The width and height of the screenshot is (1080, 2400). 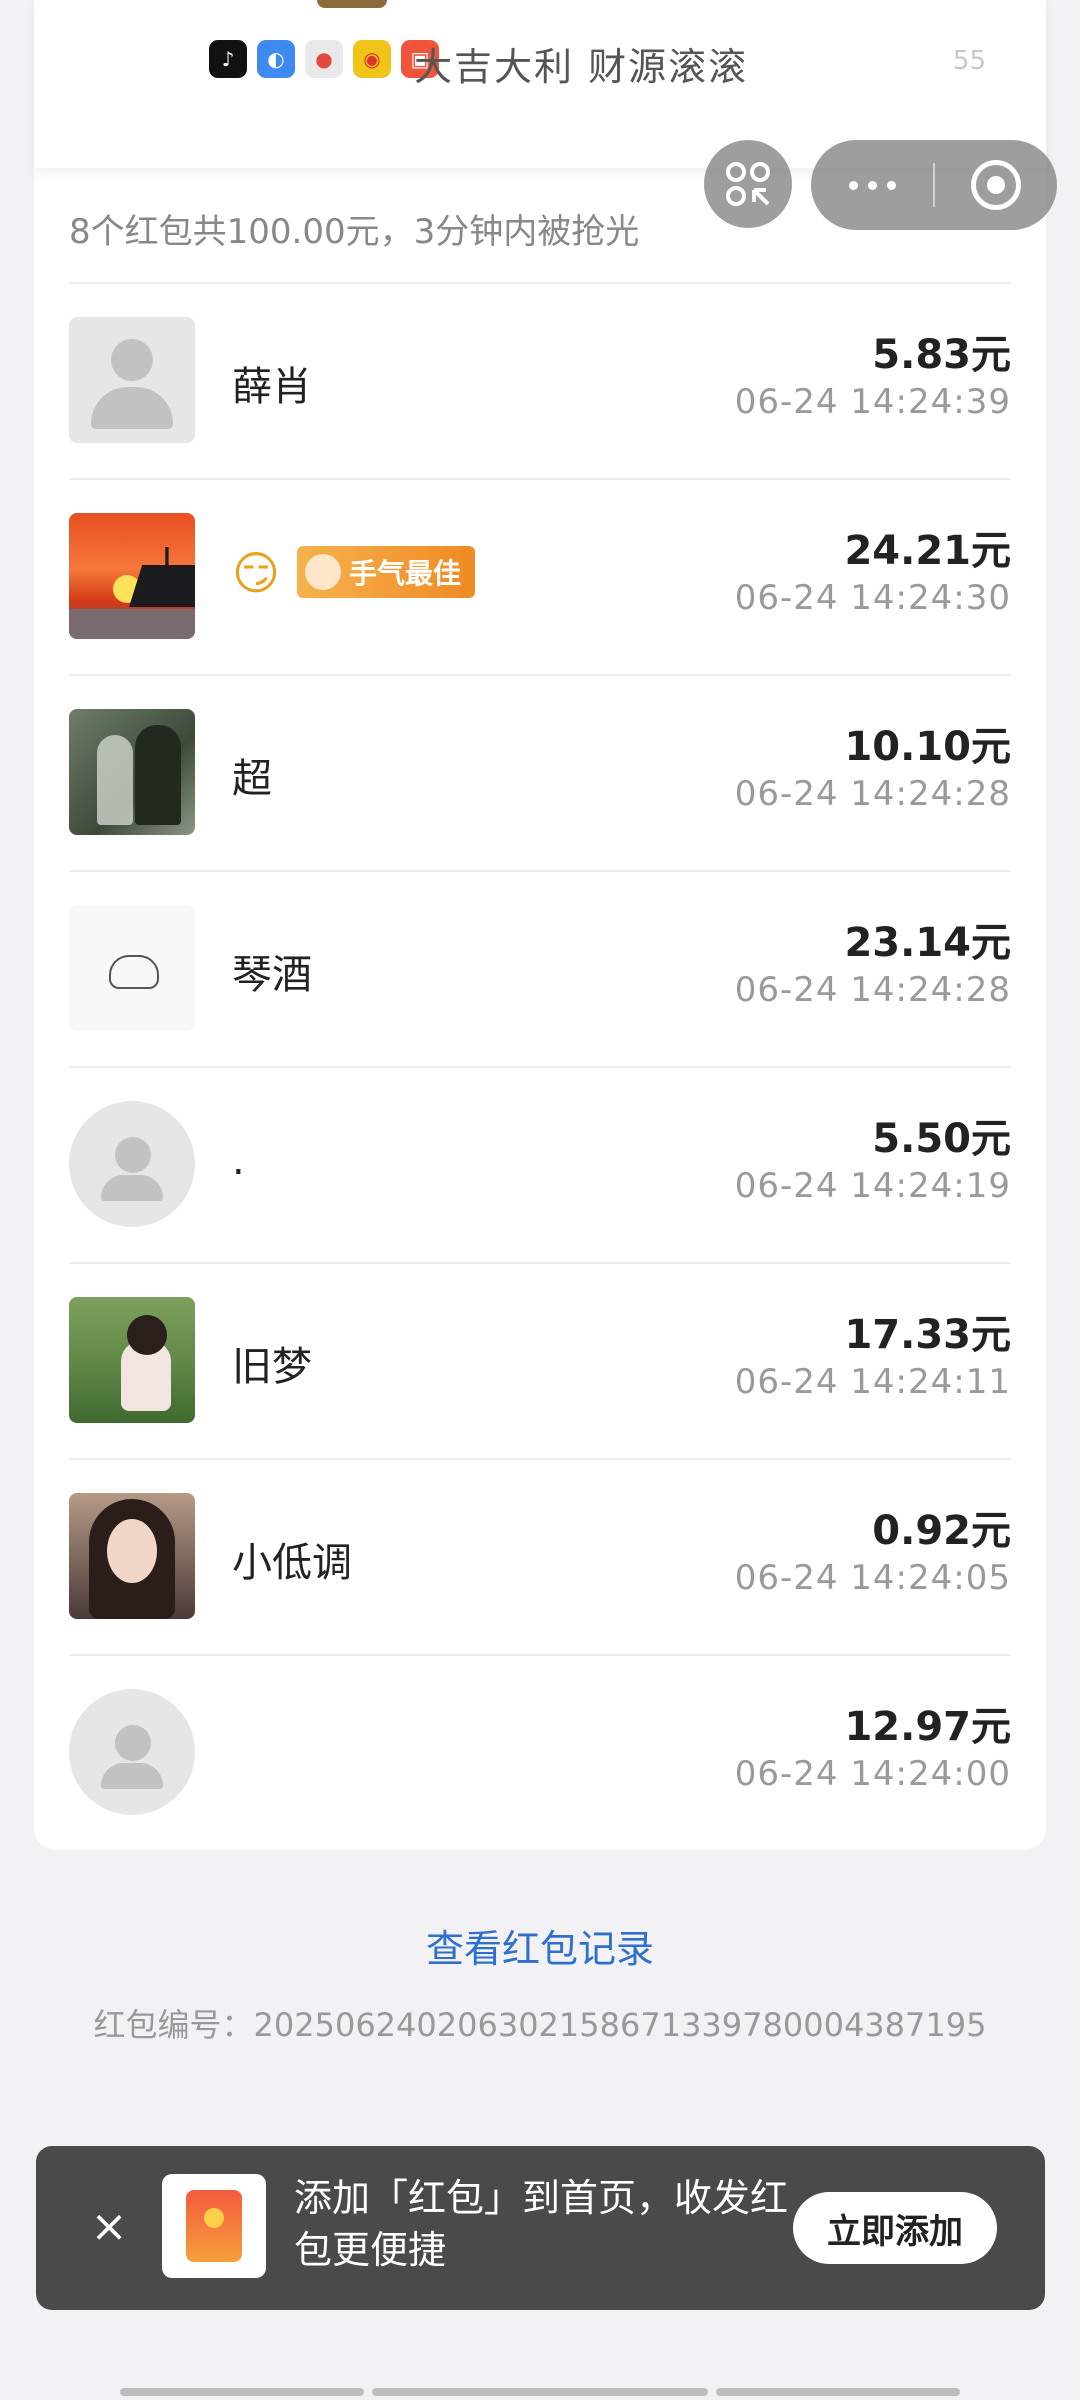 I want to click on list-item: . 5.50元 06-24 14:24:19, so click(x=540, y=1166).